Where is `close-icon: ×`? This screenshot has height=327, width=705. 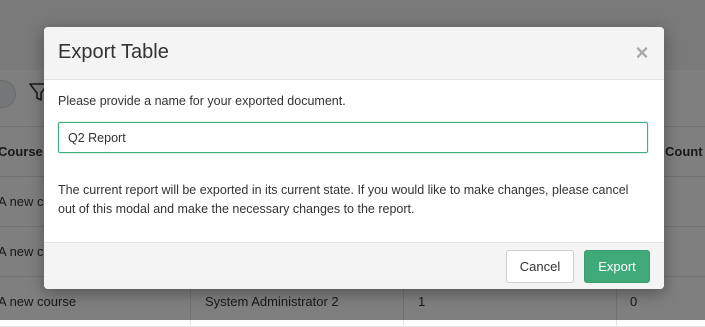
close-icon: × is located at coordinates (642, 53).